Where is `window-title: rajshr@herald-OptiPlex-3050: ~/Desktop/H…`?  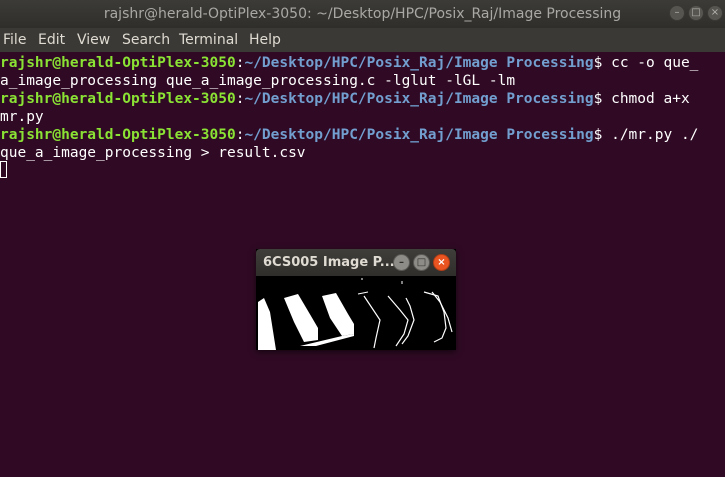
window-title: rajshr@herald-OptiPlex-3050: ~/Desktop/H… is located at coordinates (362, 14).